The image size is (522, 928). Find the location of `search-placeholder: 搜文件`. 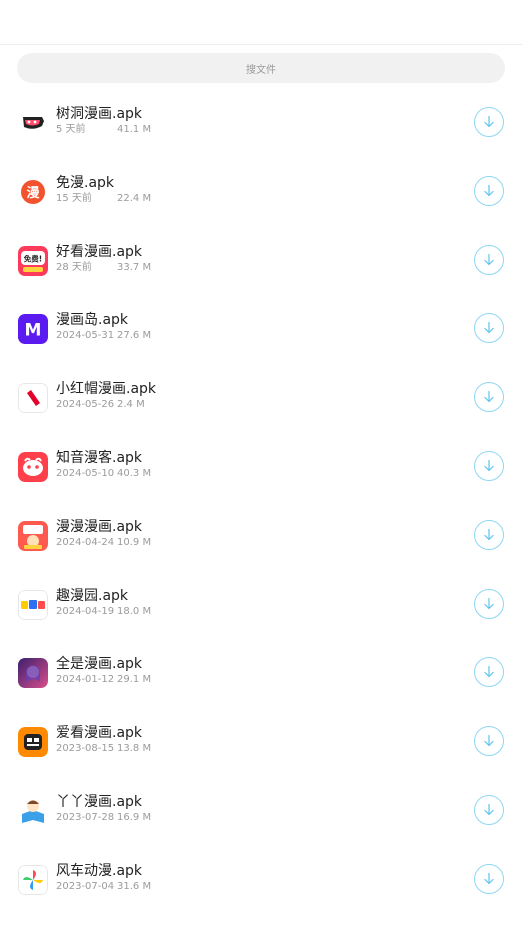

search-placeholder: 搜文件 is located at coordinates (261, 70).